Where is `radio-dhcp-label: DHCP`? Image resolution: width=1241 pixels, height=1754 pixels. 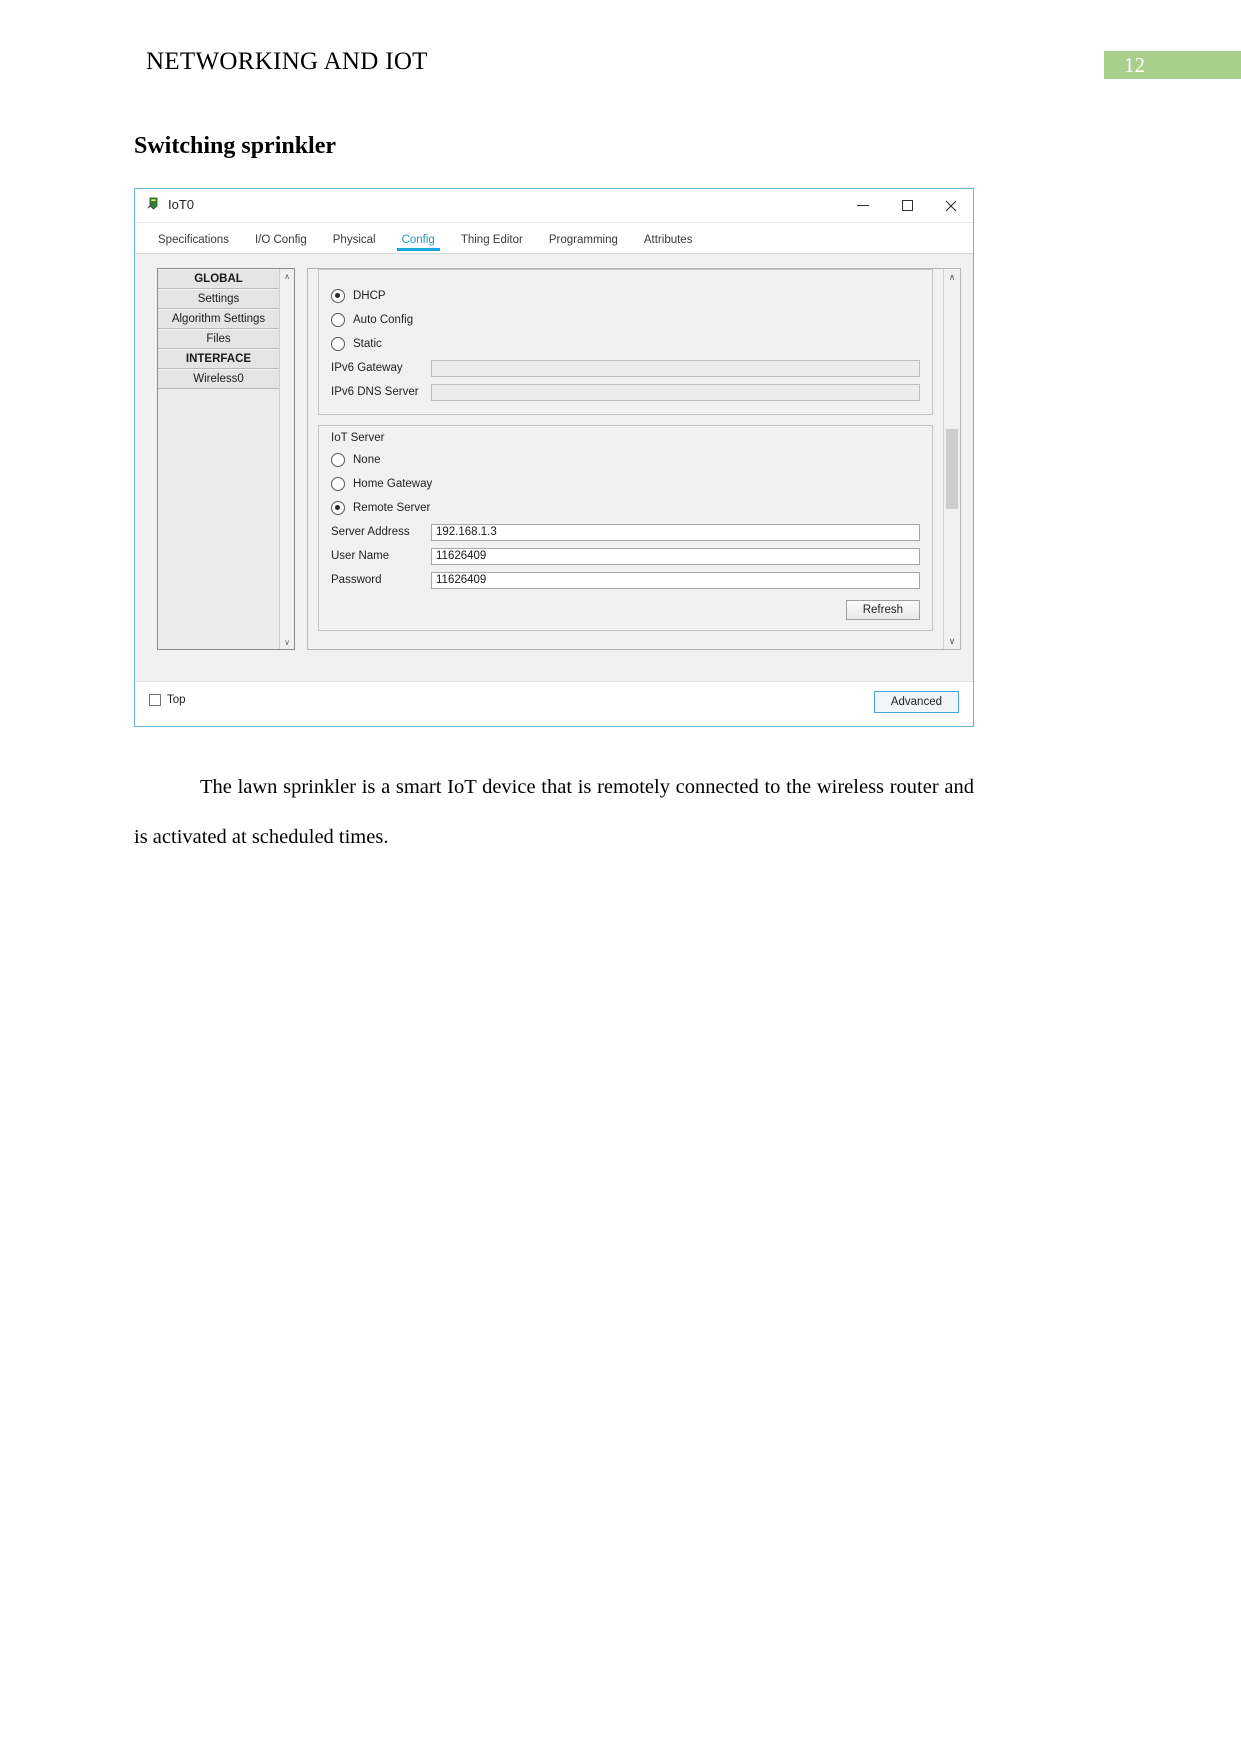 radio-dhcp-label: DHCP is located at coordinates (369, 296).